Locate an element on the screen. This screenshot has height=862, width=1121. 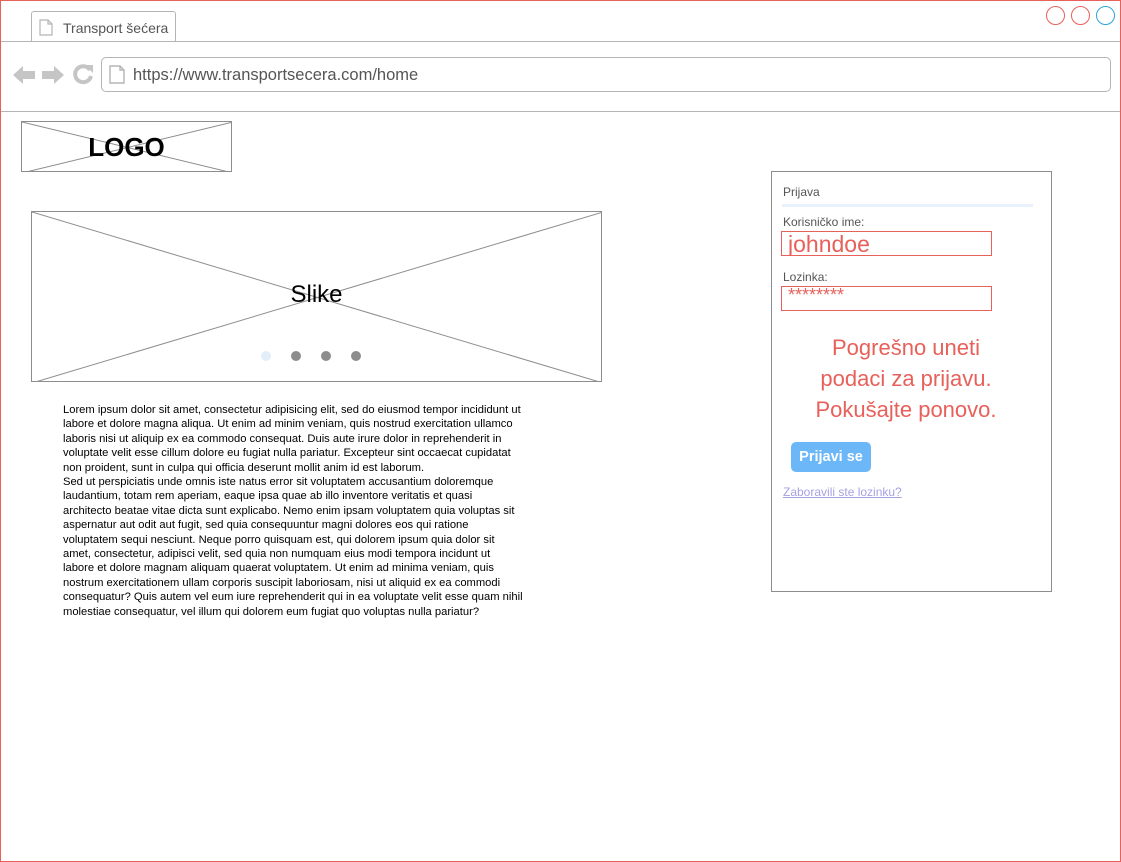
logo: LOGO is located at coordinates (126, 146).